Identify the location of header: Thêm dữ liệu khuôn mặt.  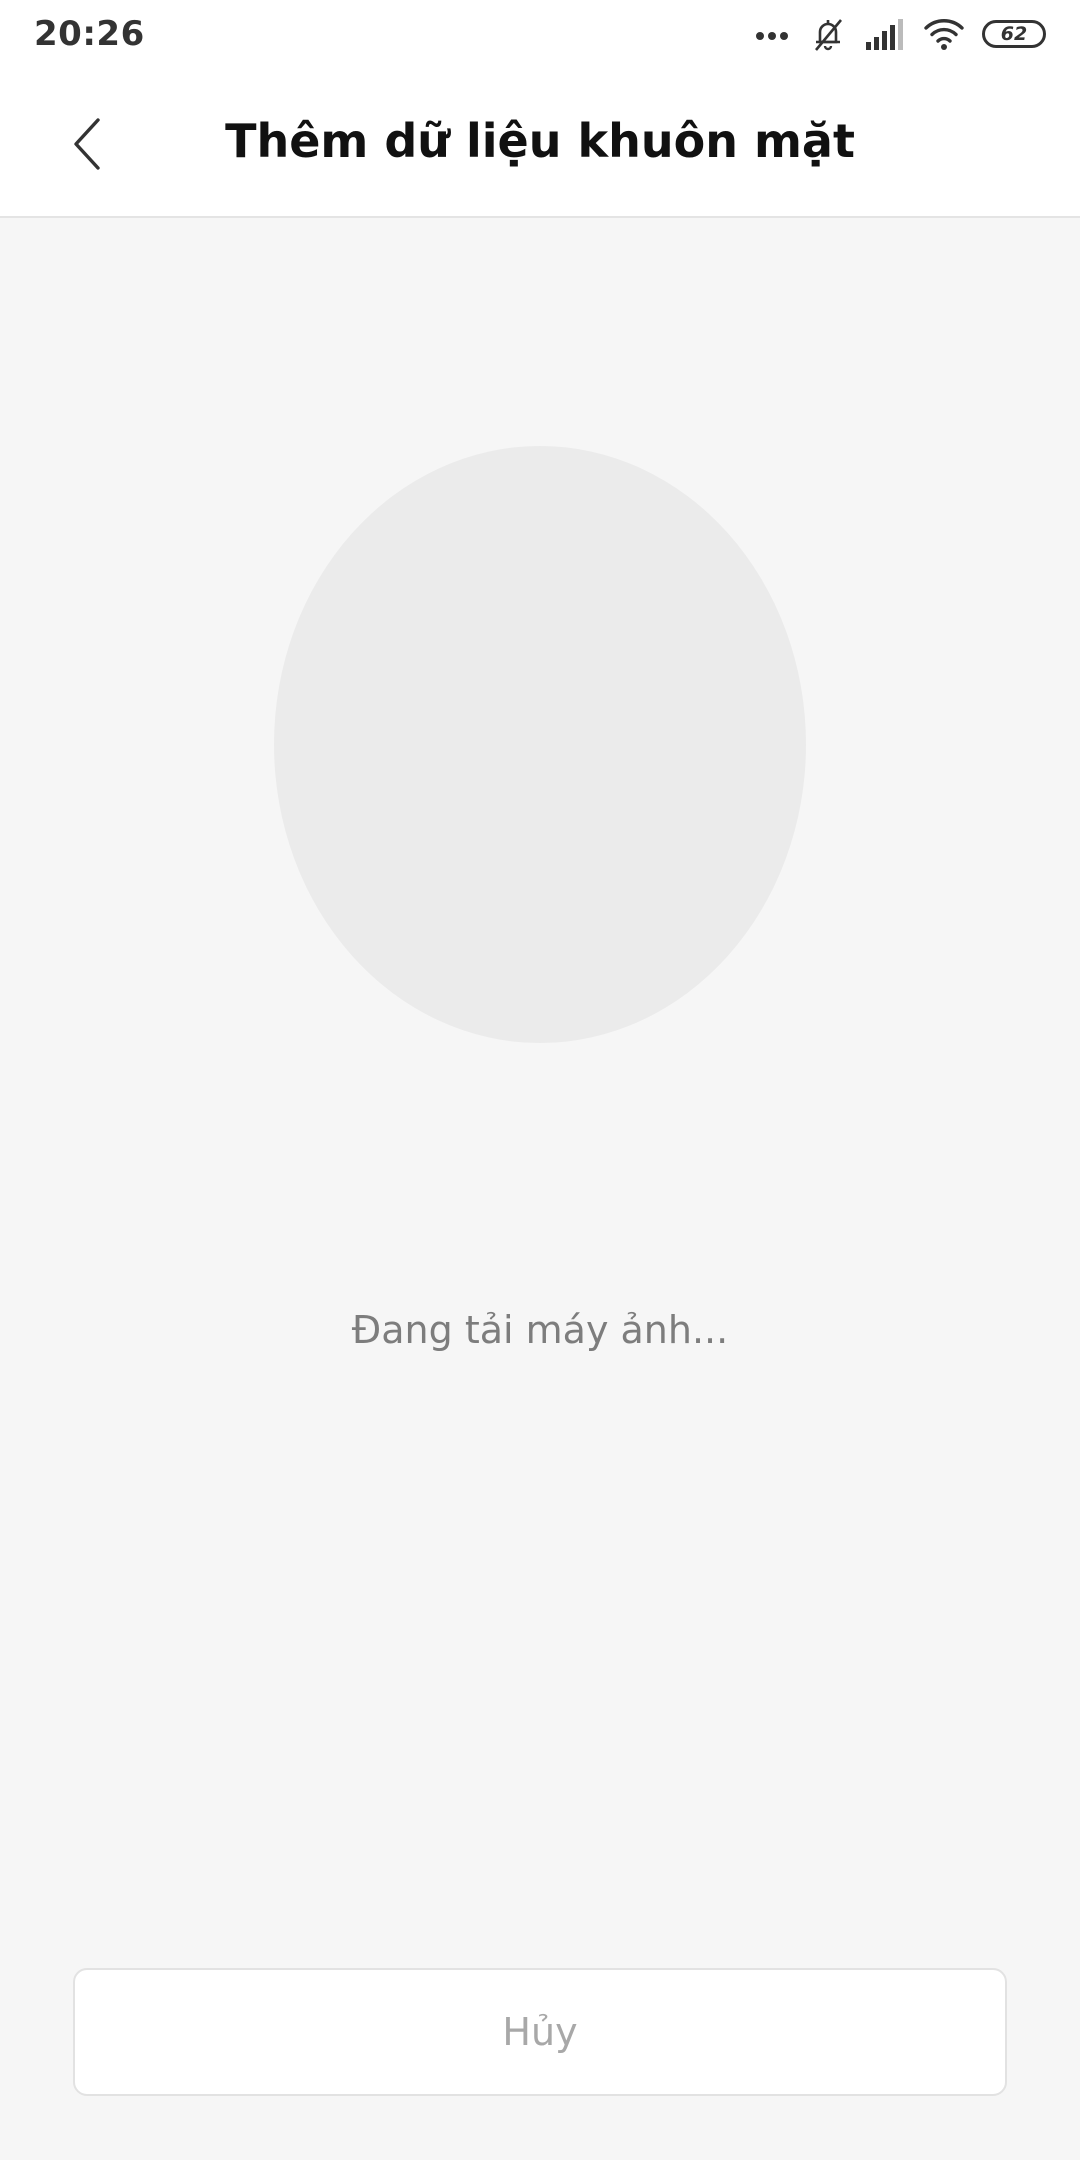
(540, 144).